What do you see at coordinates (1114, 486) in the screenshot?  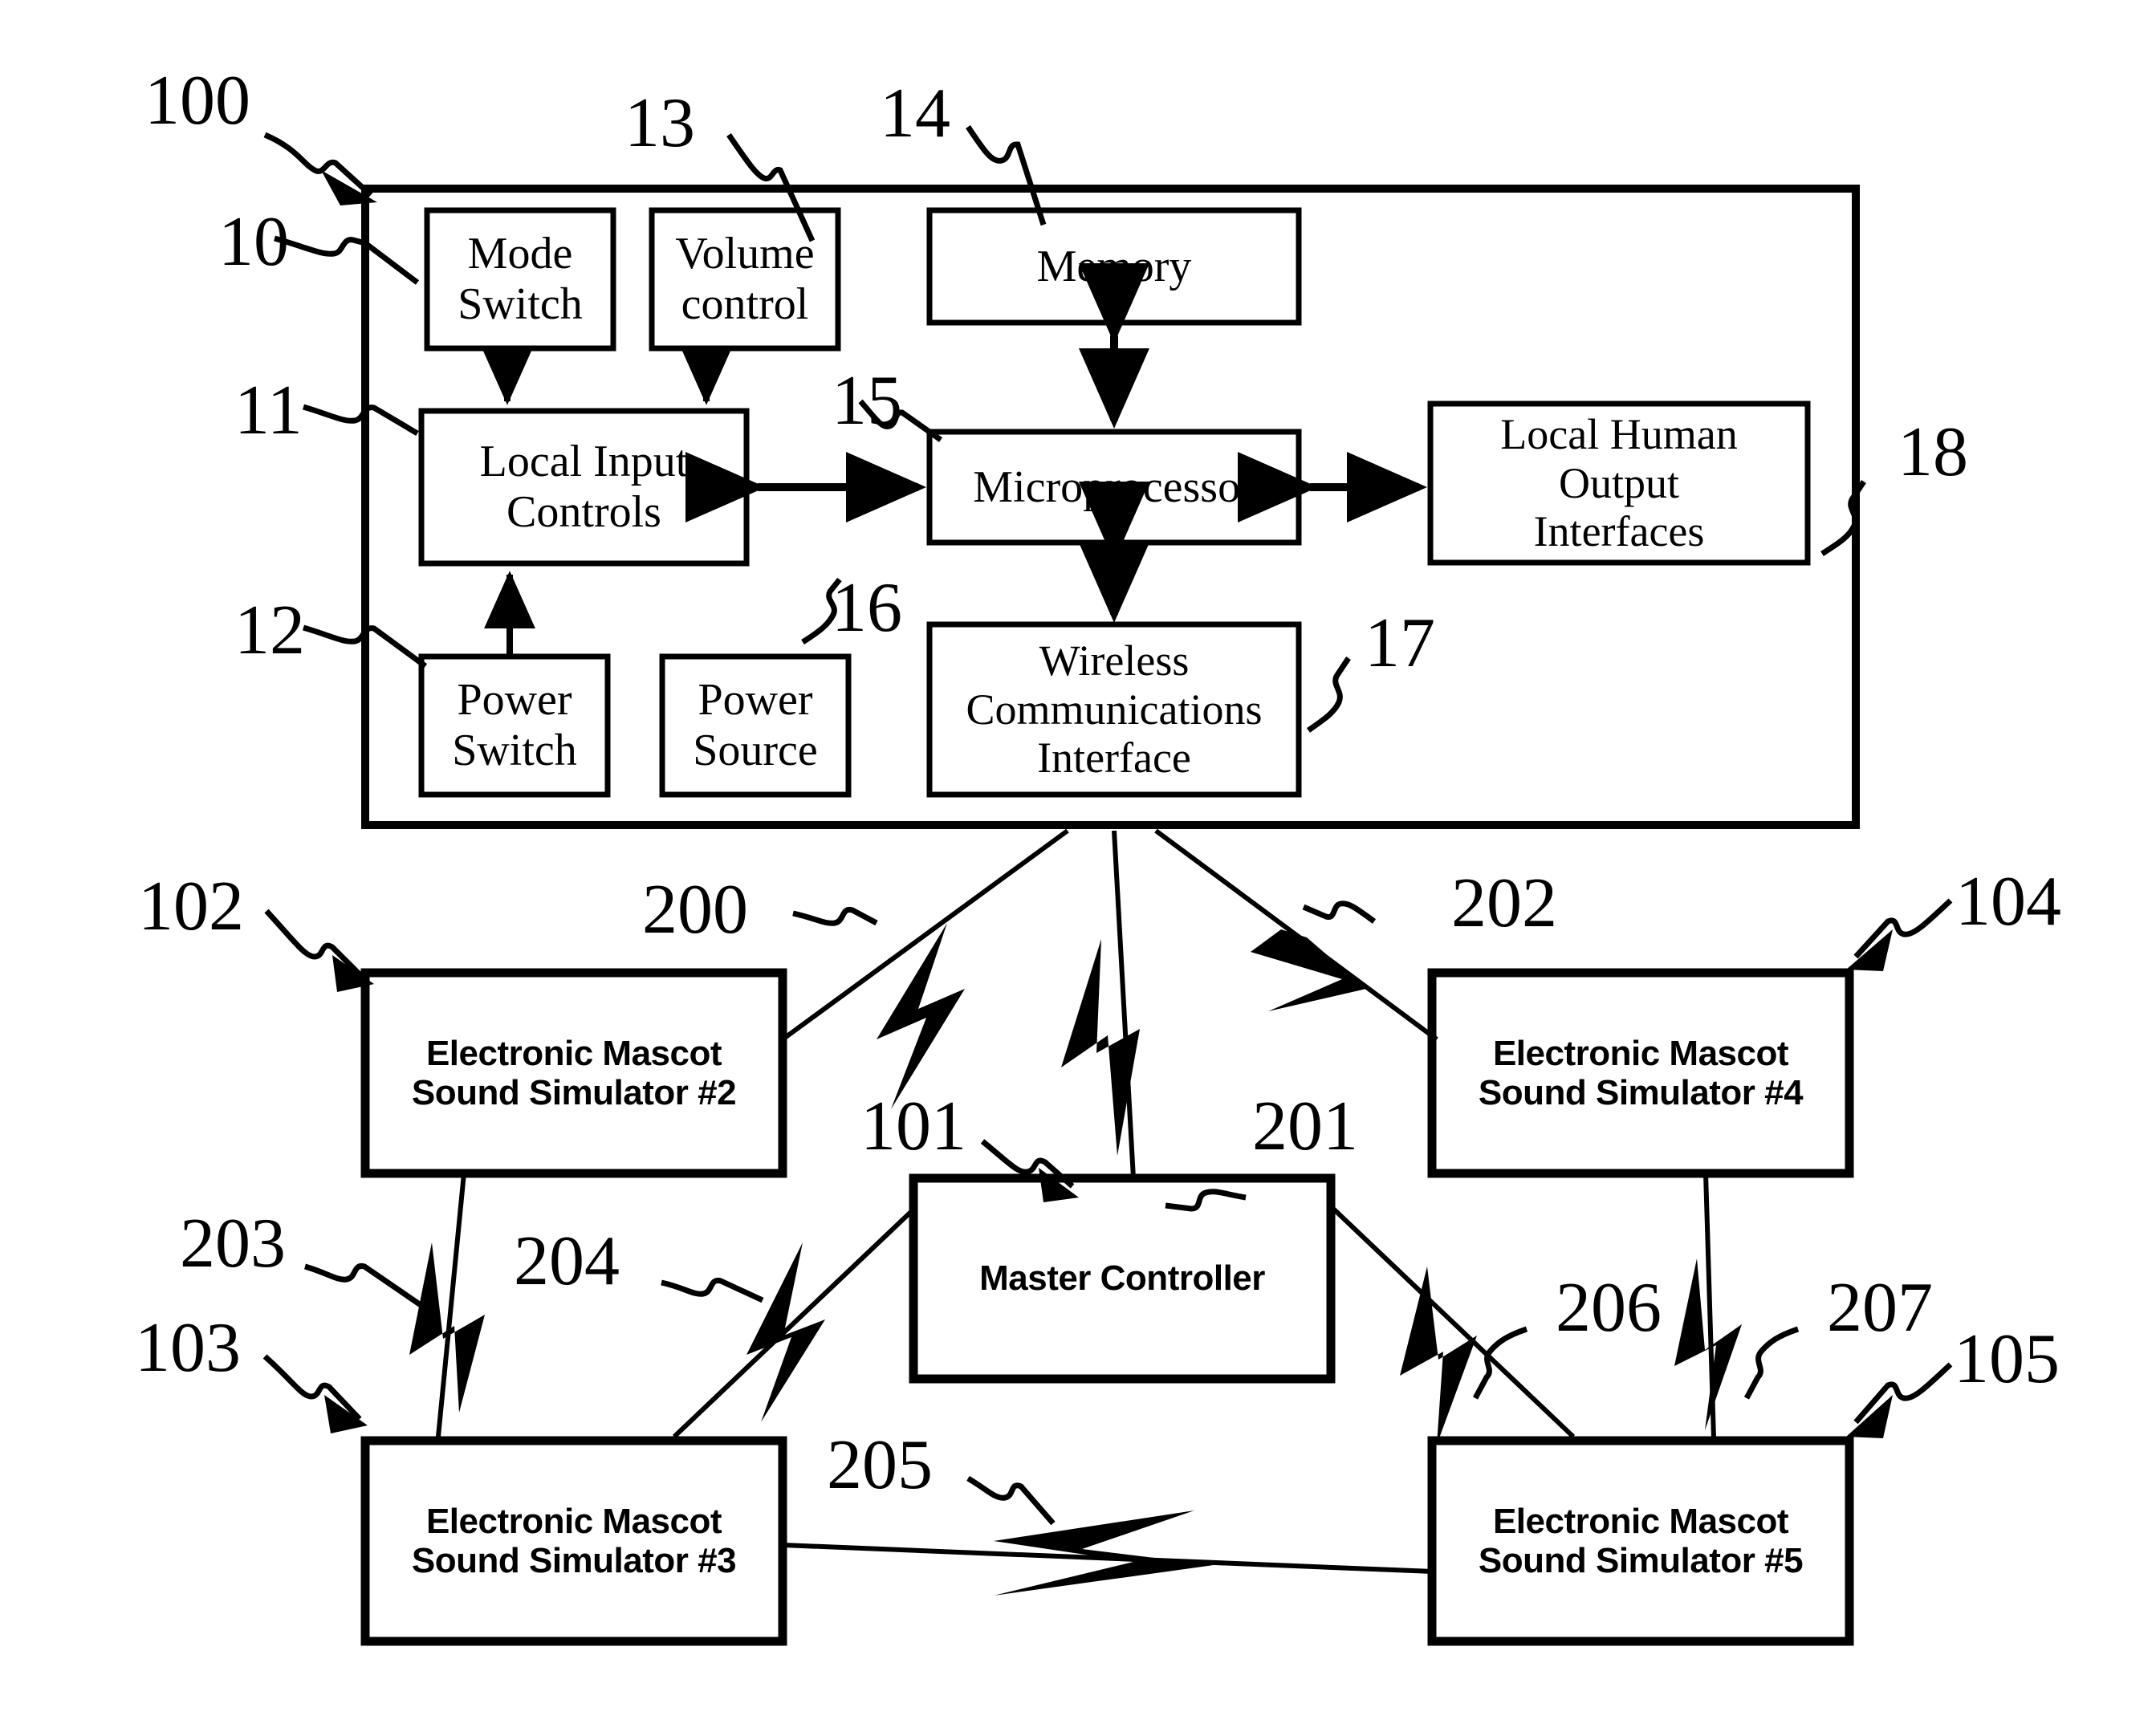 I see `microprocessor-label: Microprocessor` at bounding box center [1114, 486].